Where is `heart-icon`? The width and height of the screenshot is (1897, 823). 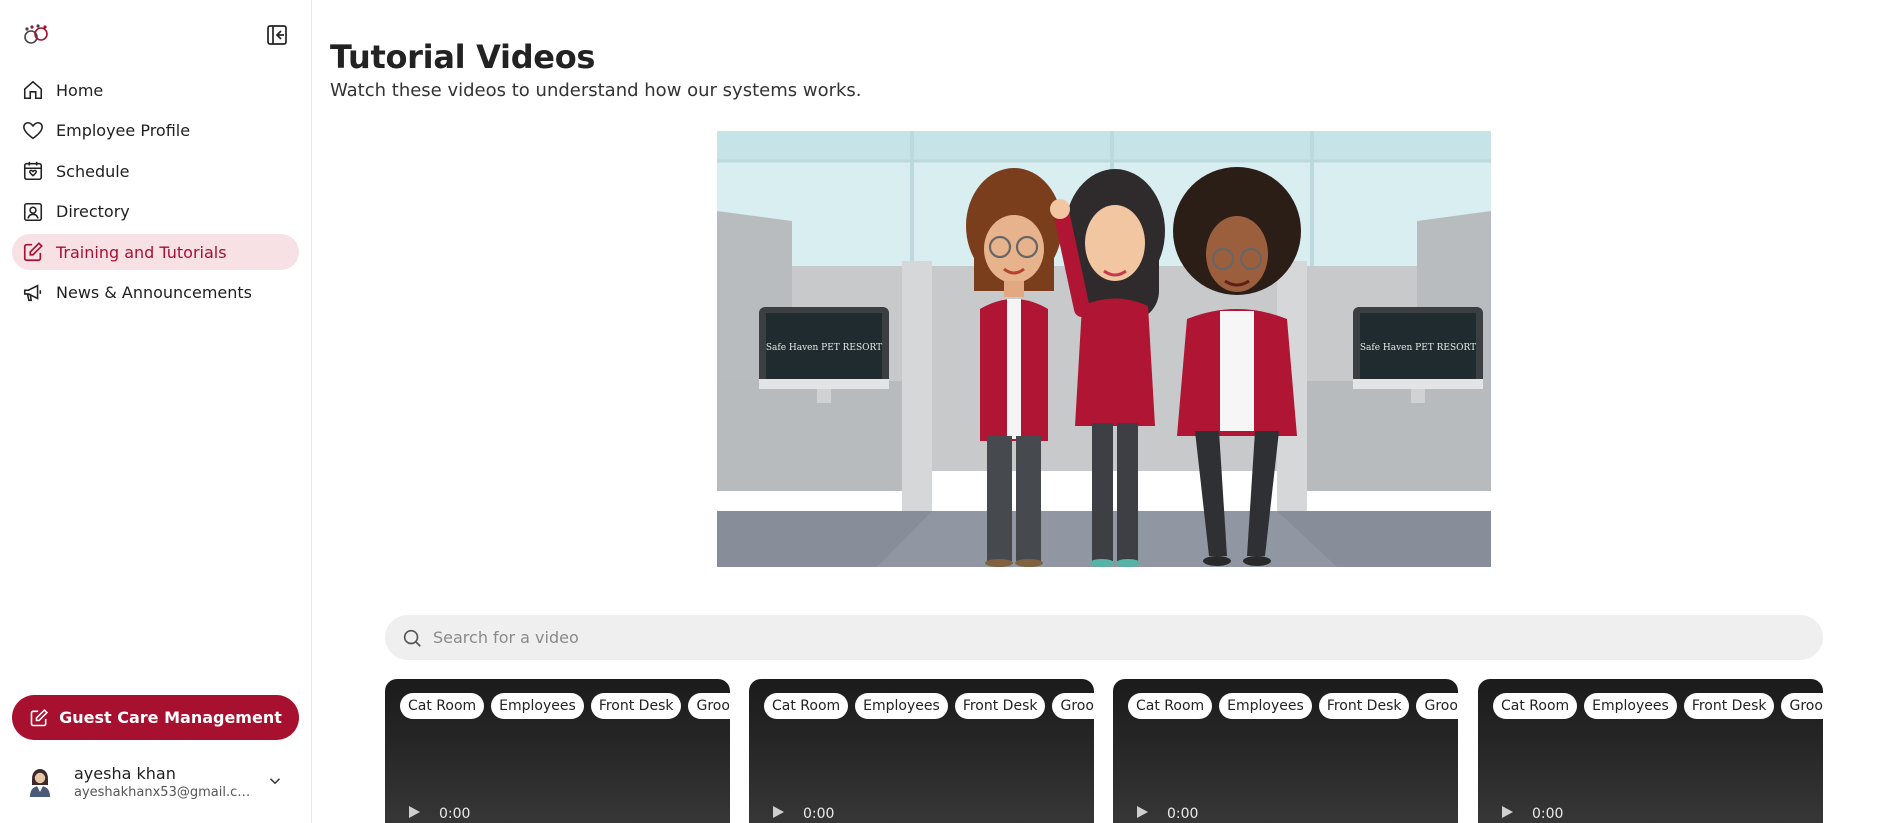 heart-icon is located at coordinates (33, 131).